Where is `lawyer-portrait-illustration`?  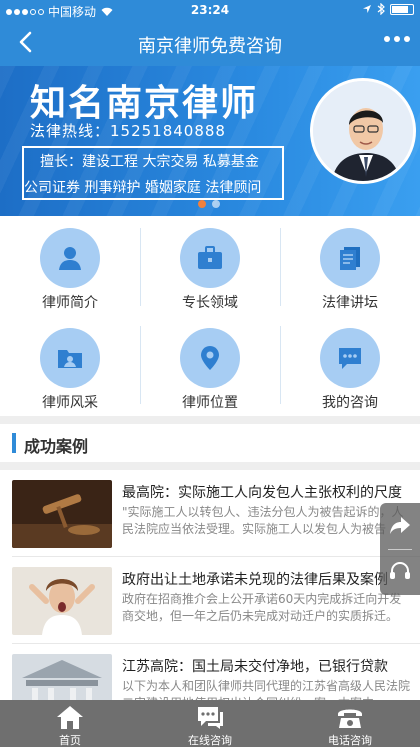
lawyer-portrait-illustration is located at coordinates (363, 131).